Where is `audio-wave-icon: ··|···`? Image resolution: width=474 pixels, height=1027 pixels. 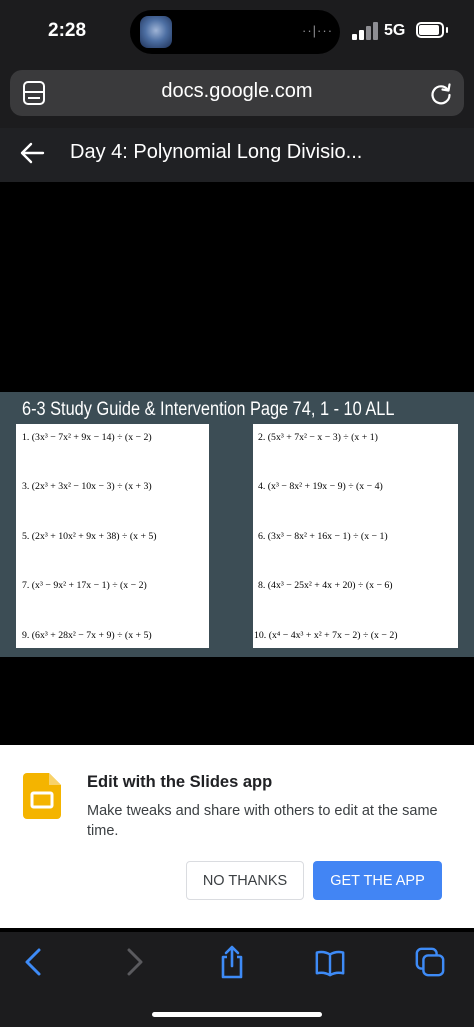 audio-wave-icon: ··|··· is located at coordinates (318, 30).